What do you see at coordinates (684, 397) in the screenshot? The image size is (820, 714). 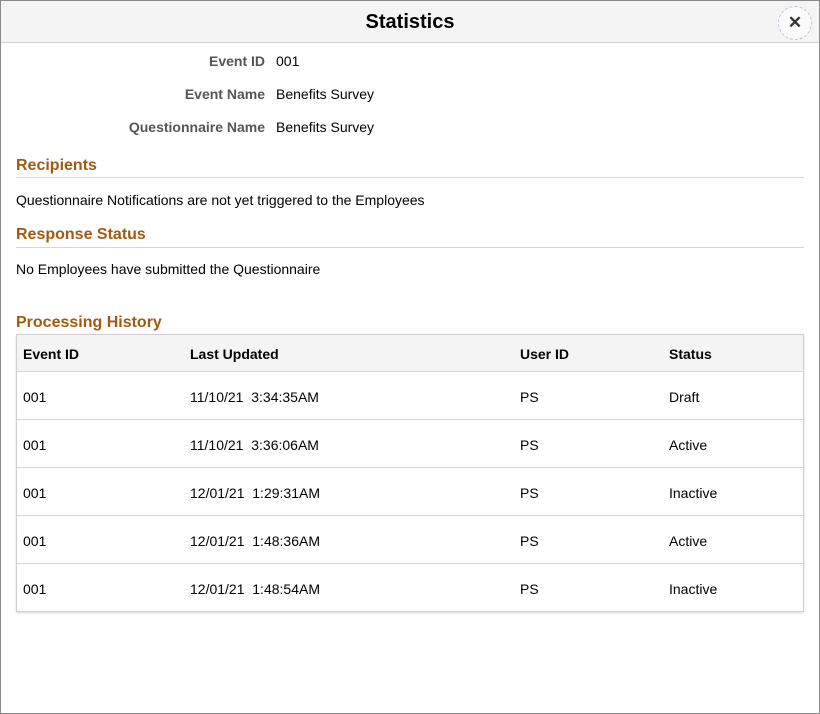 I see `row-status: Draft` at bounding box center [684, 397].